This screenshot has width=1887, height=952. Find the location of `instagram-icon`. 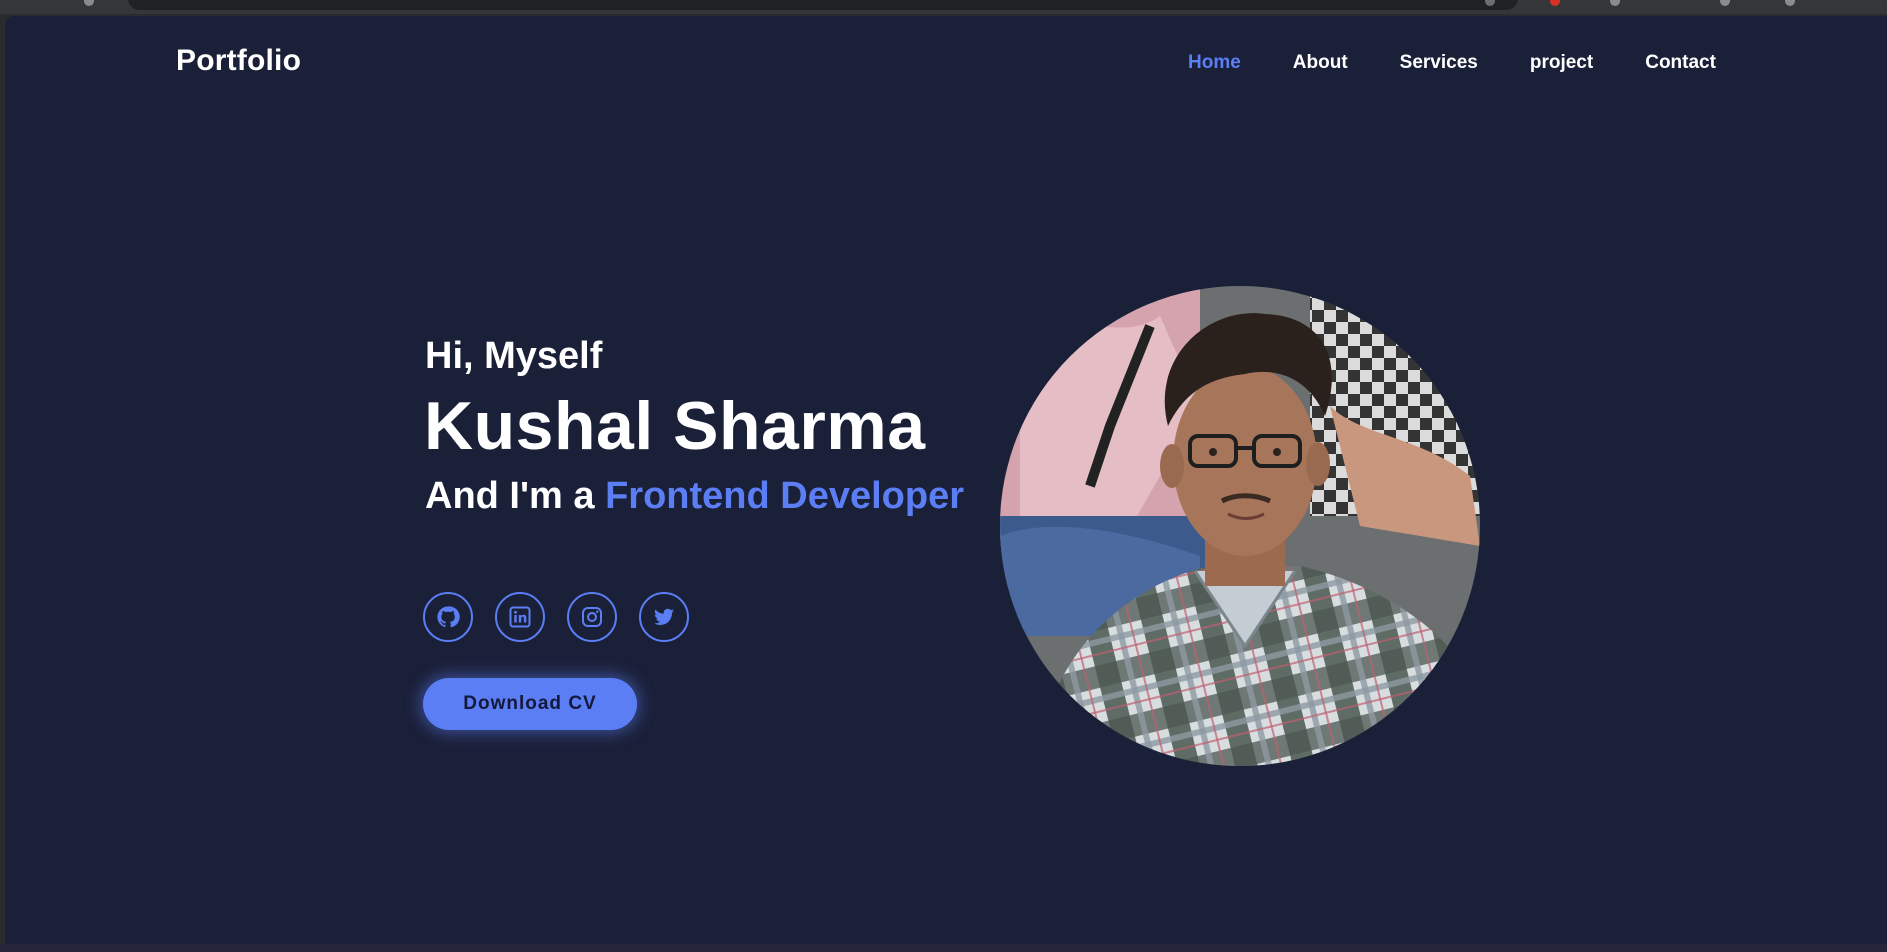

instagram-icon is located at coordinates (592, 617).